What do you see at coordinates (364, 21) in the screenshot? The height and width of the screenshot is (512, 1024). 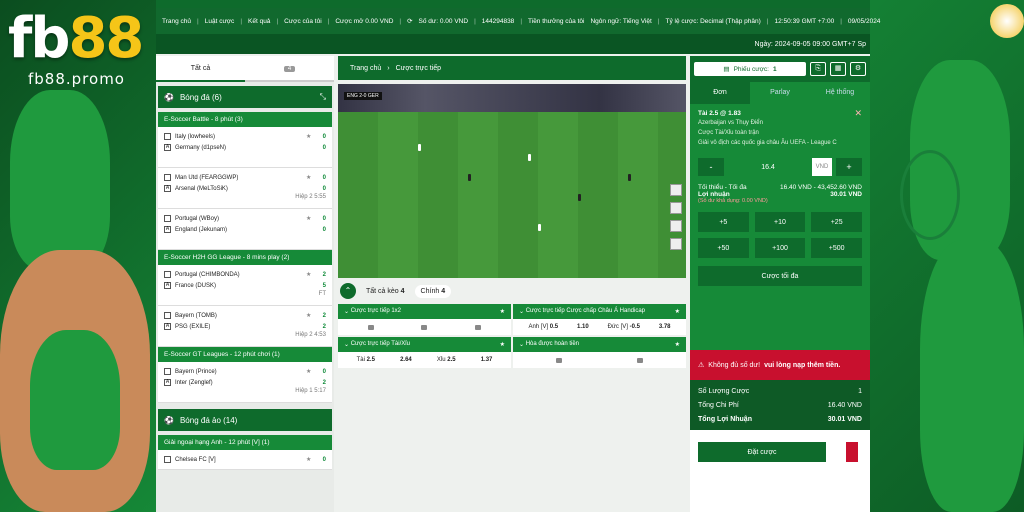 I see `nav-open-bets: Cược mở 0.00 VND` at bounding box center [364, 21].